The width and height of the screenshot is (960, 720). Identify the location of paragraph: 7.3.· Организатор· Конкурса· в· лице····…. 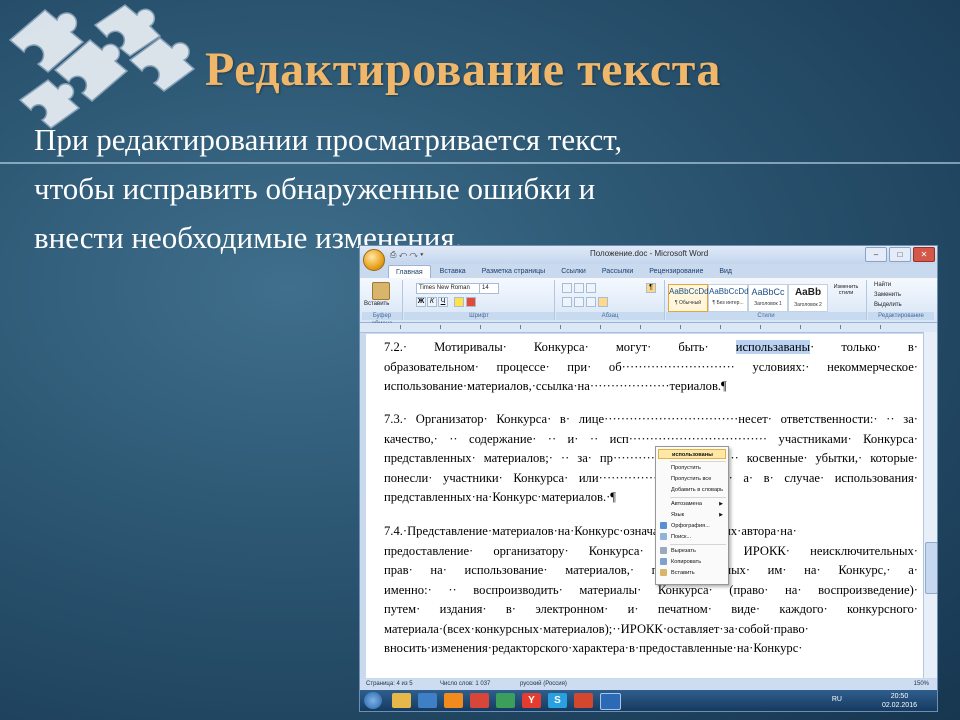
(651, 459).